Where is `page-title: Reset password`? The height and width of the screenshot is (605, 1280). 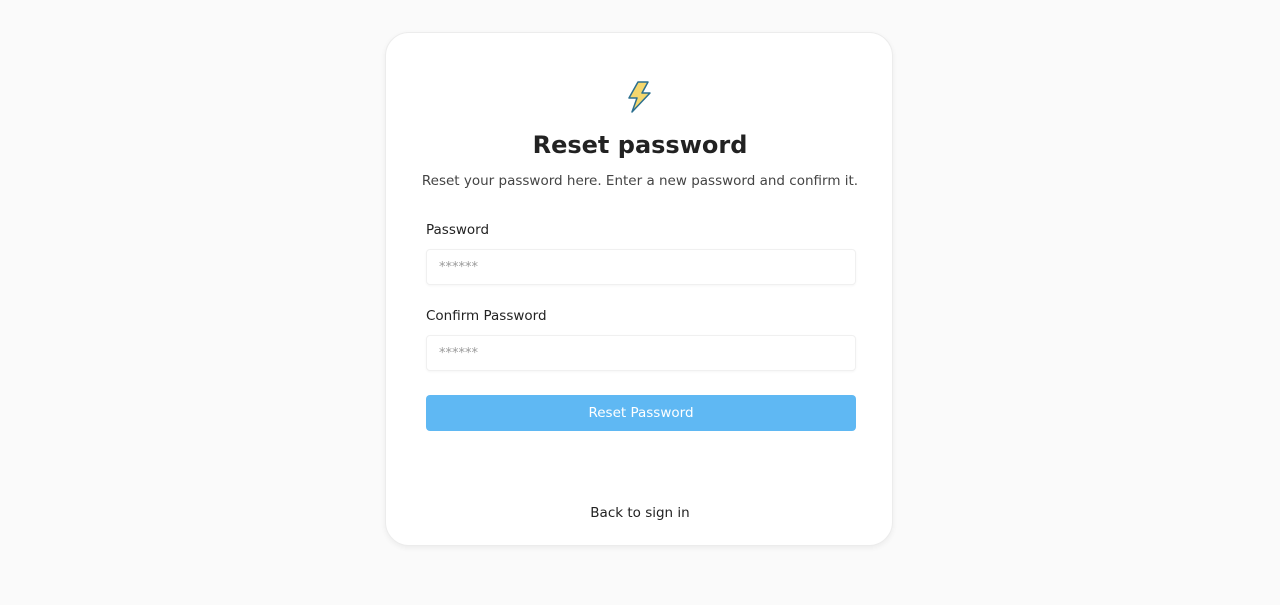
page-title: Reset password is located at coordinates (640, 145).